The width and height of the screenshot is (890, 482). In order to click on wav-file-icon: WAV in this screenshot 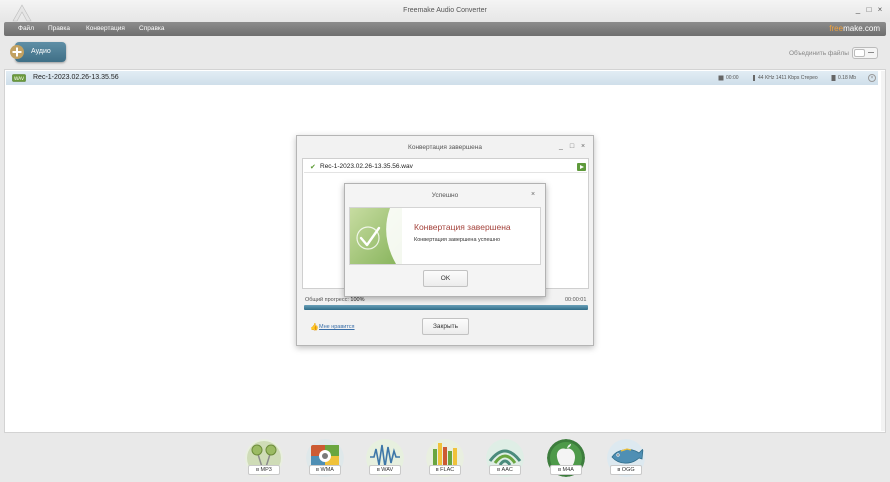, I will do `click(19, 78)`.